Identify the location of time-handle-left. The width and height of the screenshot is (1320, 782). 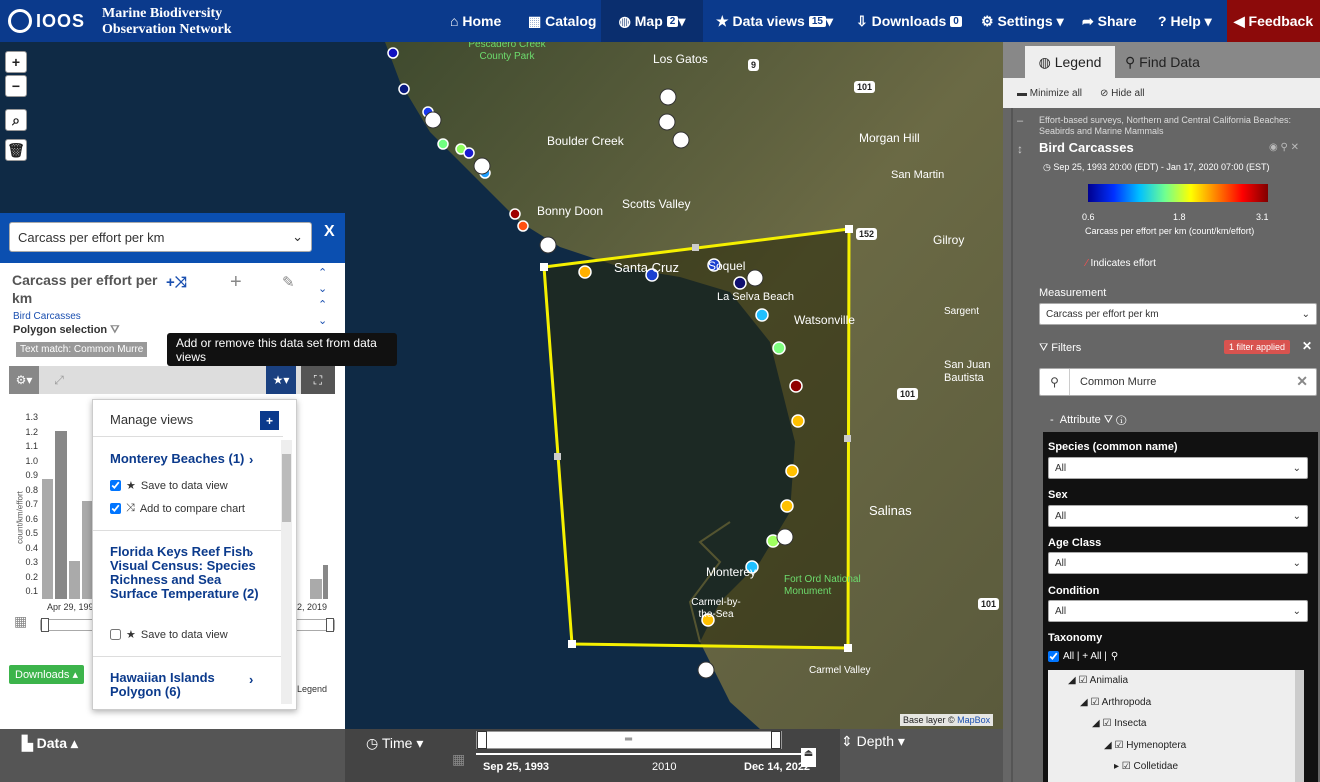
(482, 740).